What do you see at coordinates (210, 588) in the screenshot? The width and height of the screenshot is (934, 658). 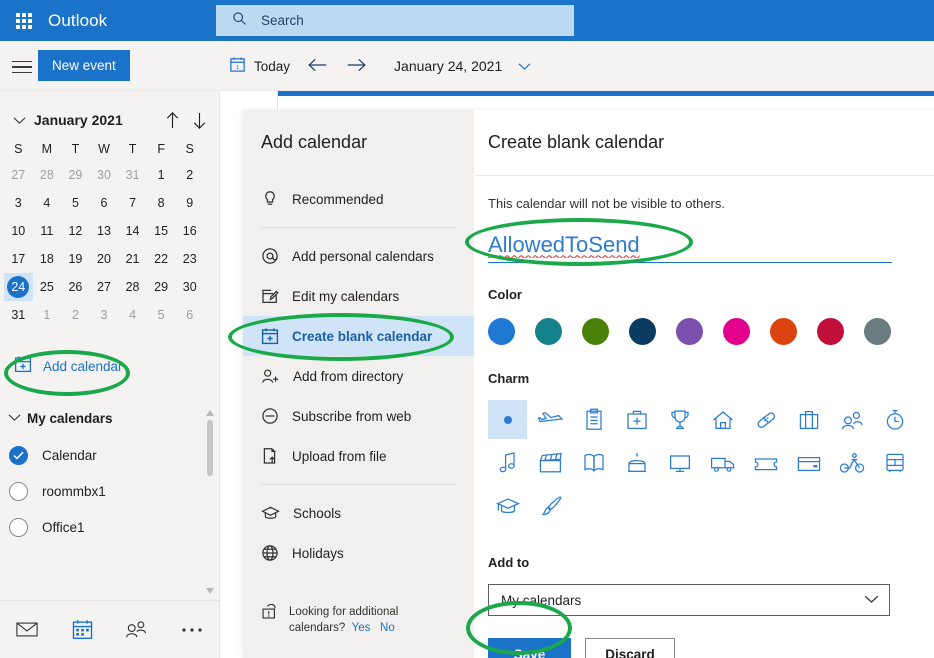 I see `scroll-down-arrow-icon` at bounding box center [210, 588].